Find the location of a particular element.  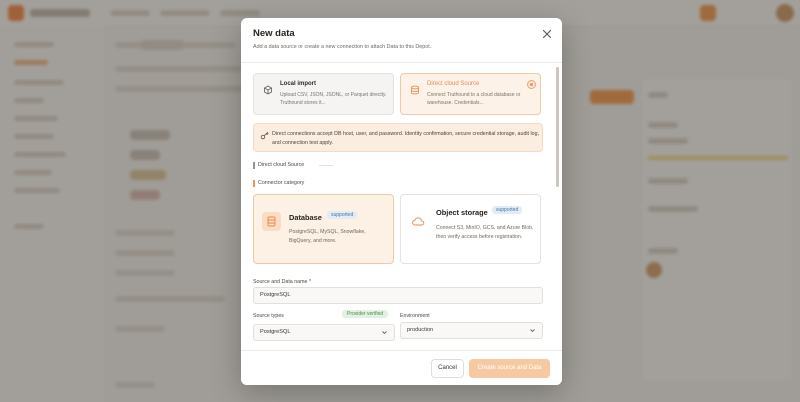

name-input: PostgreSQL is located at coordinates (398, 295).